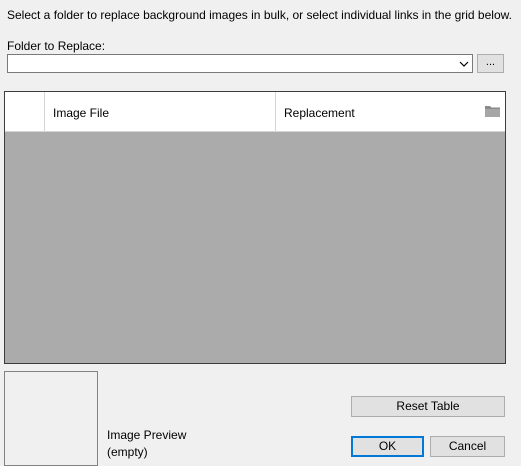  I want to click on grid-row-header-column, so click(25, 111).